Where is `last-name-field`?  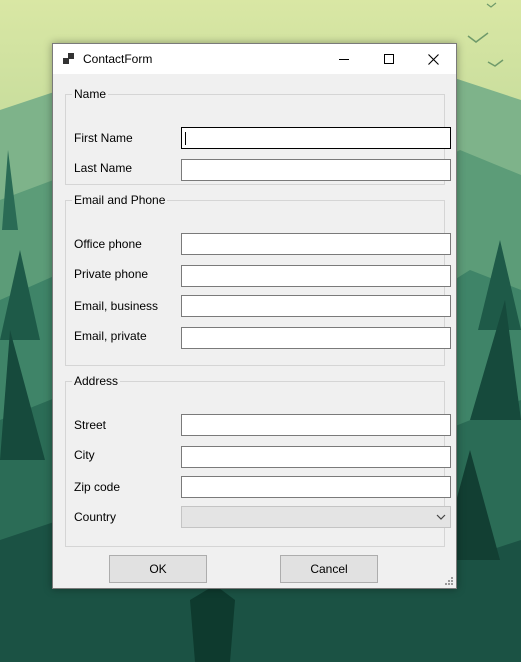
last-name-field is located at coordinates (316, 170).